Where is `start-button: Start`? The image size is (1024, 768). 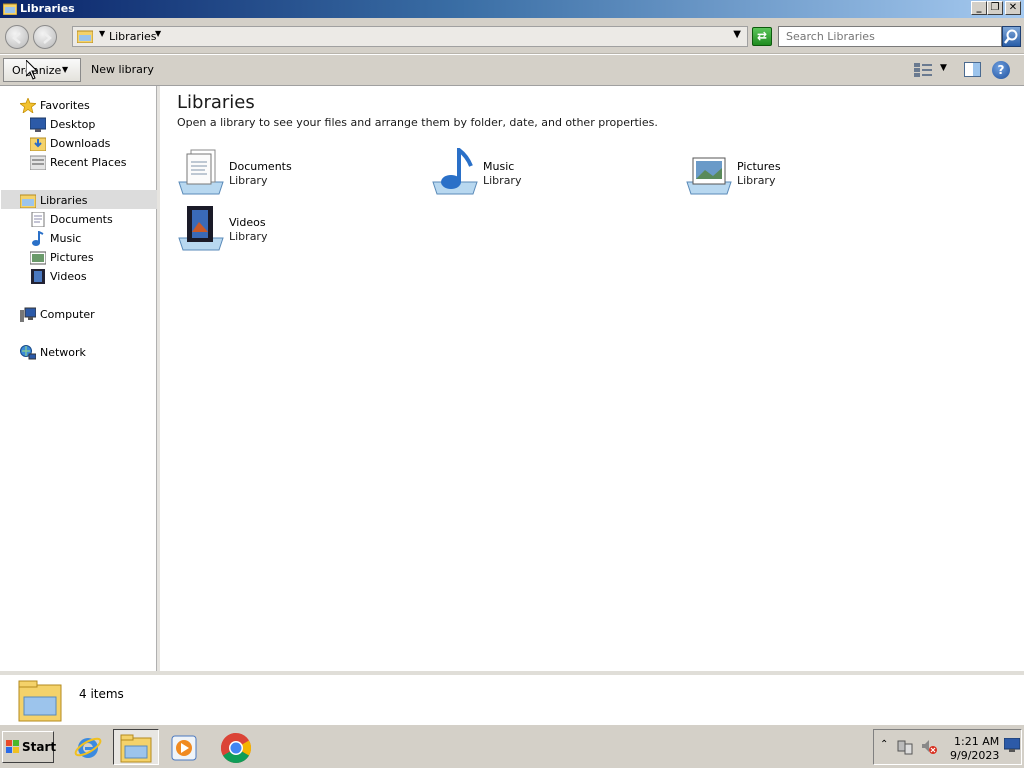 start-button: Start is located at coordinates (29, 747).